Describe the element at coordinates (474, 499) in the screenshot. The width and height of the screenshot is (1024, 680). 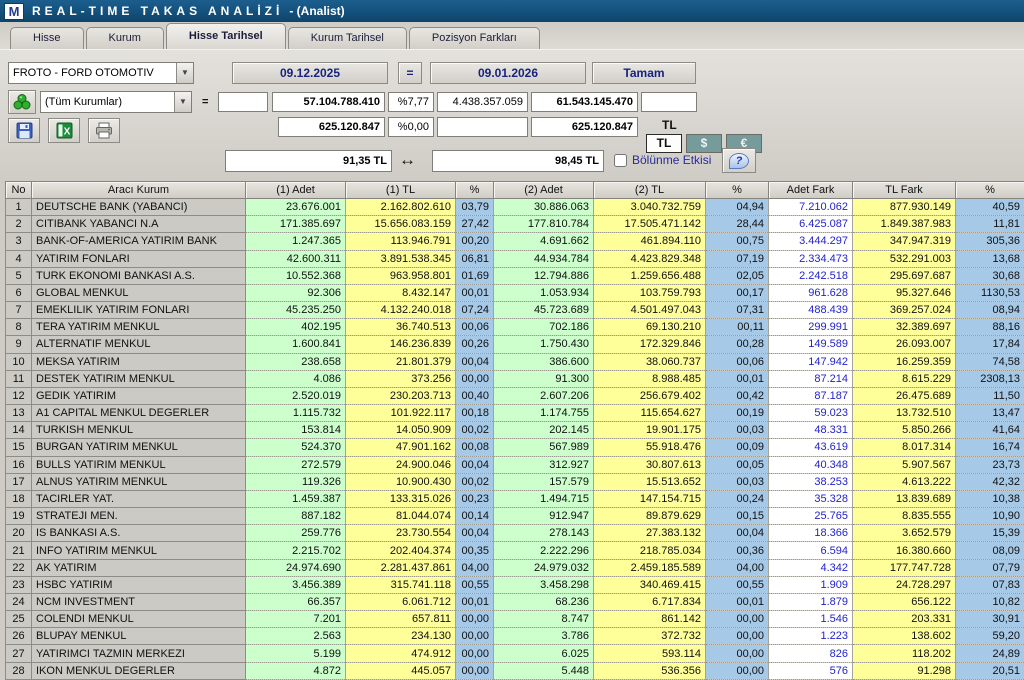
I see `cell-pct1: 00,23` at that location.